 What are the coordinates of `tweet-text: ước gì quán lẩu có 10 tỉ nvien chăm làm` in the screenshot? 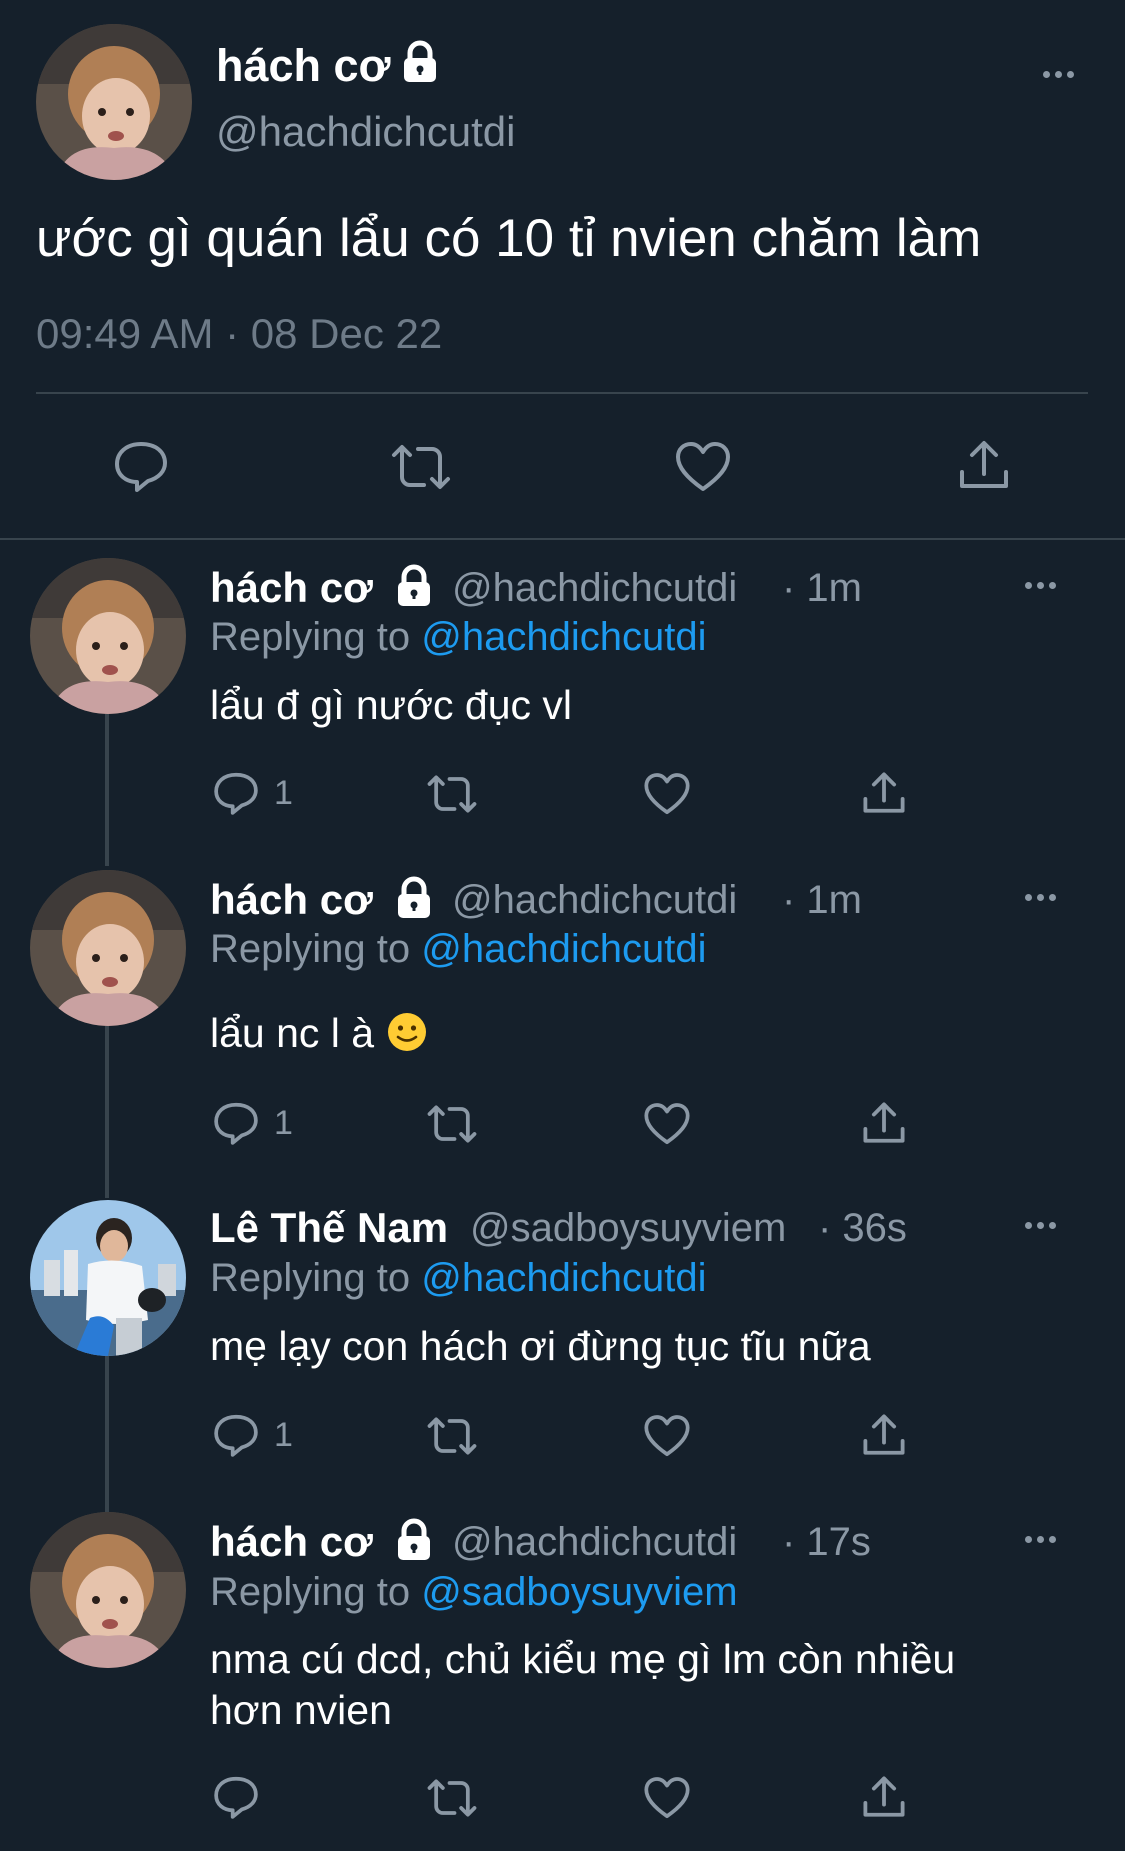 It's located at (509, 238).